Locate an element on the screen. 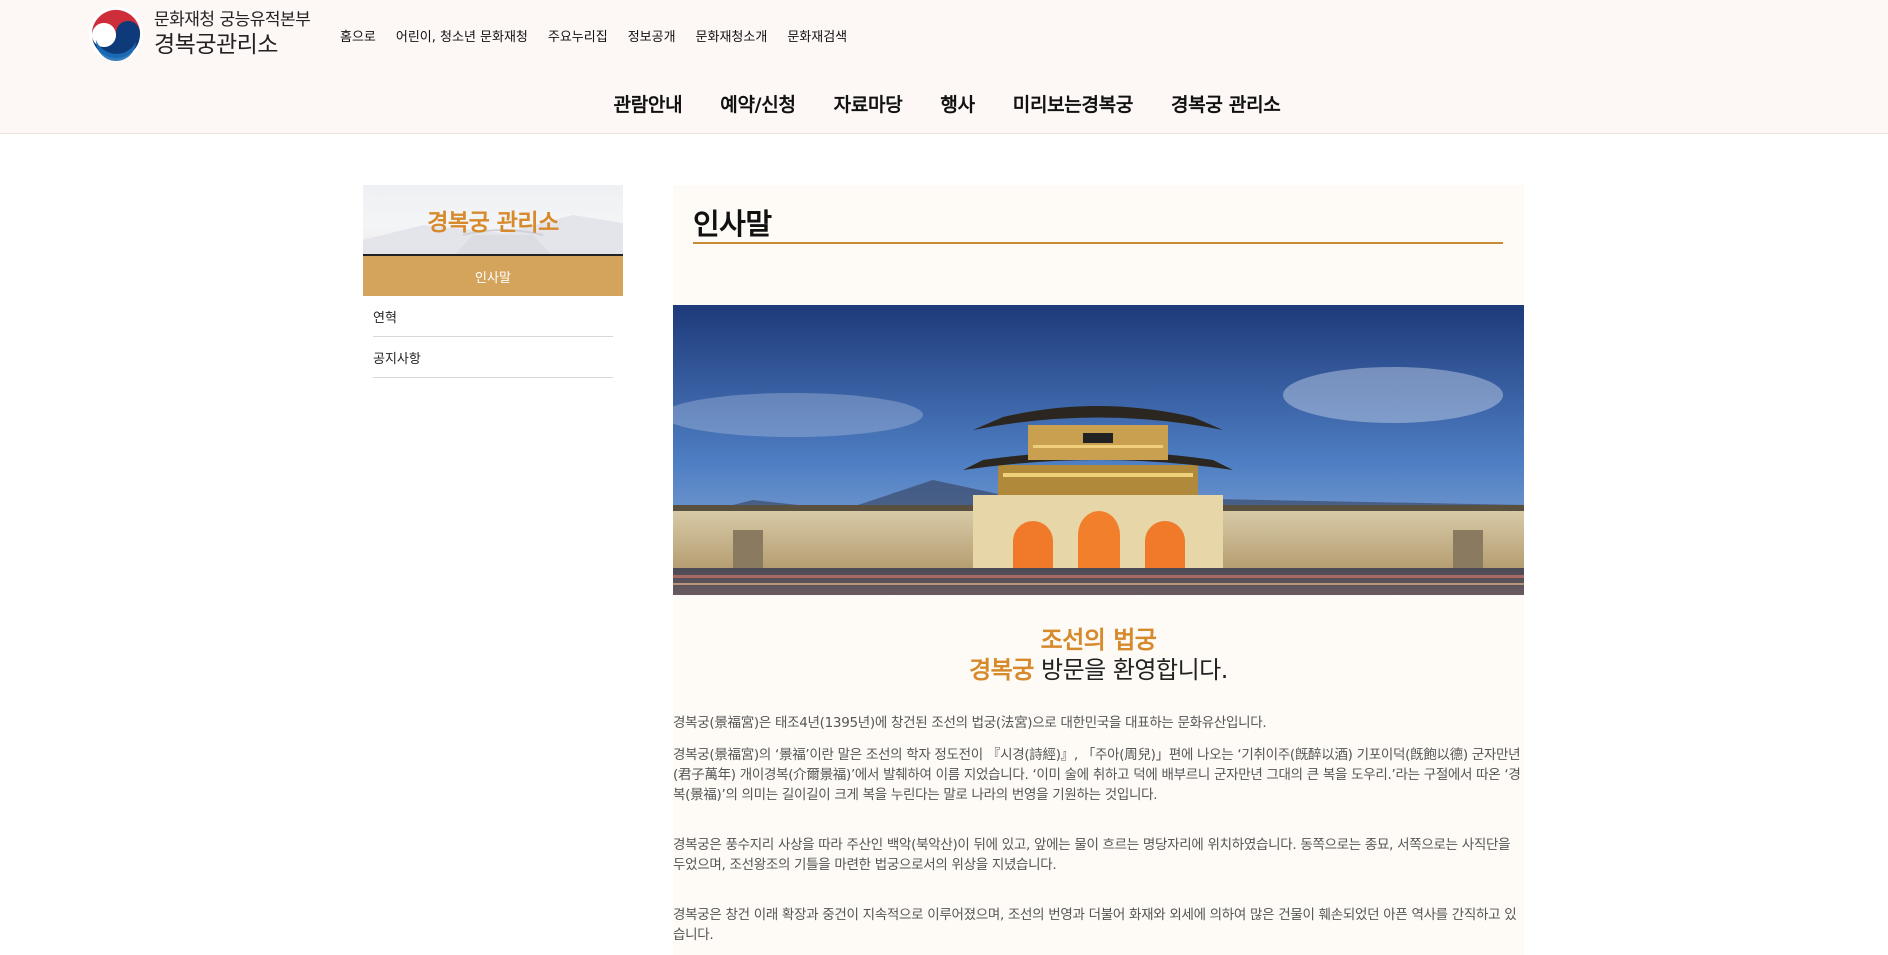  util-link-search: 문화재검색 is located at coordinates (817, 35).